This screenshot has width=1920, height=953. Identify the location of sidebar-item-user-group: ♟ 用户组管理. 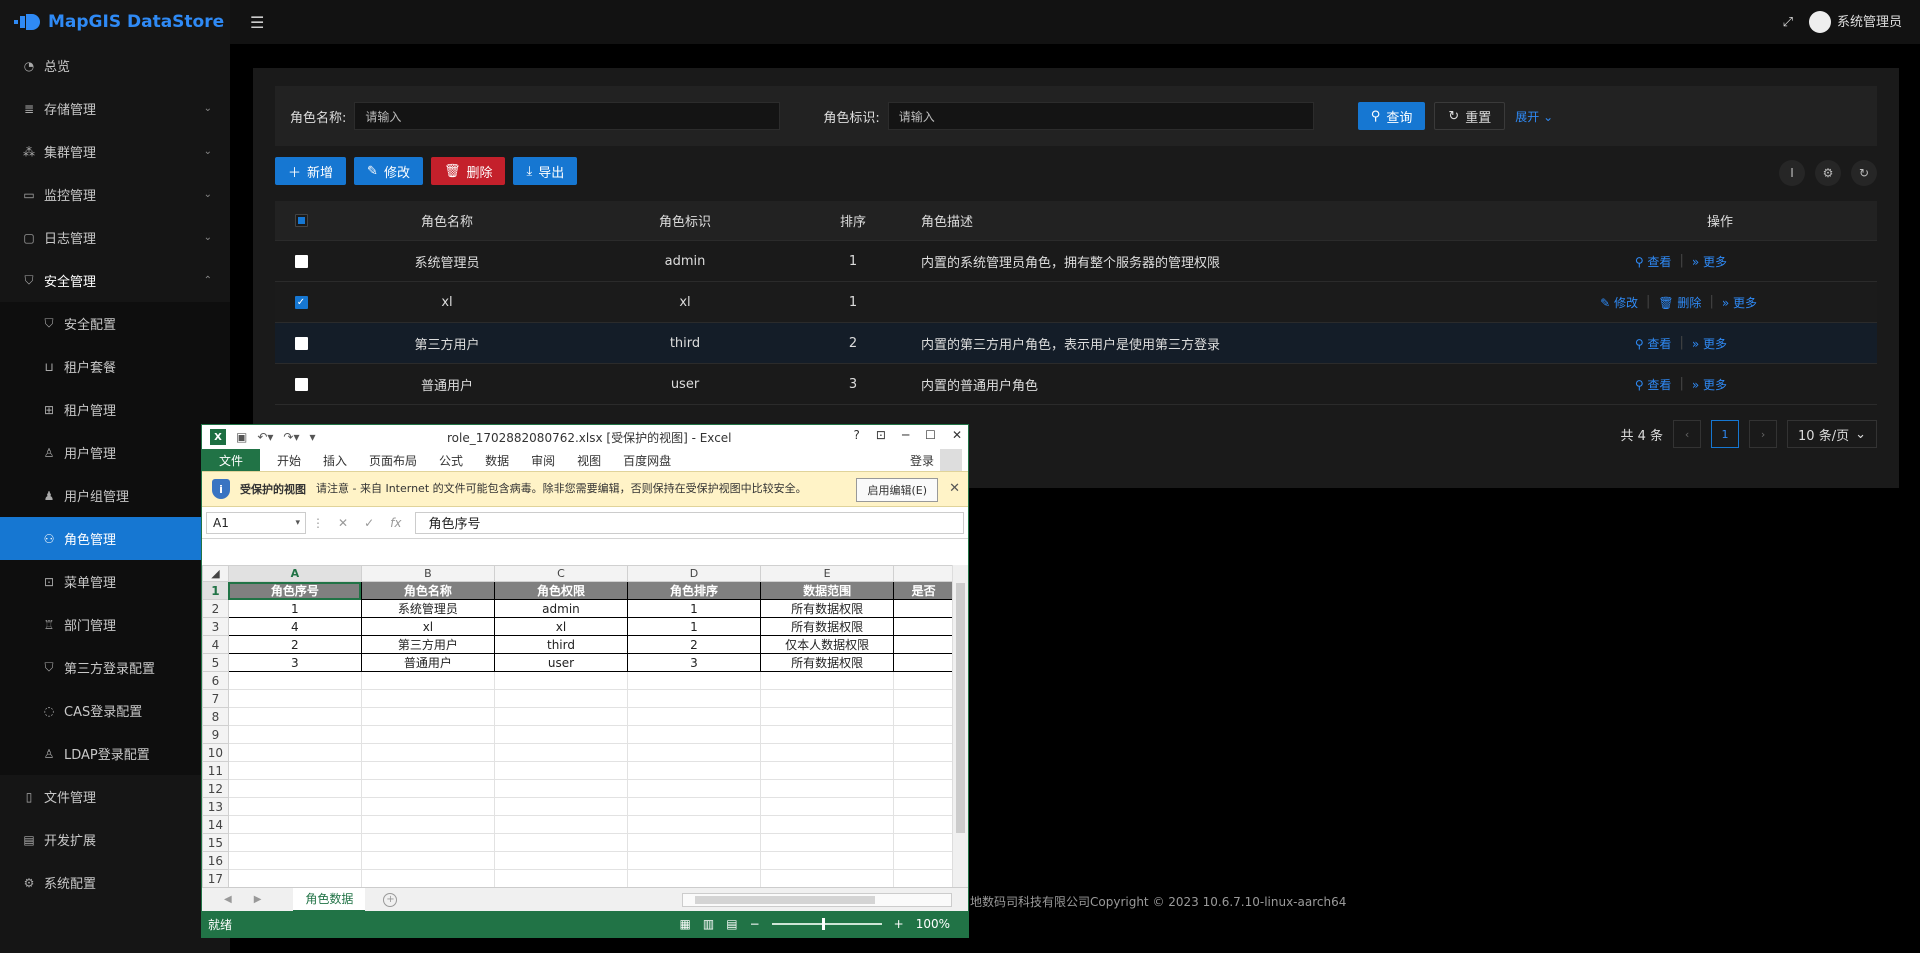
(115, 495).